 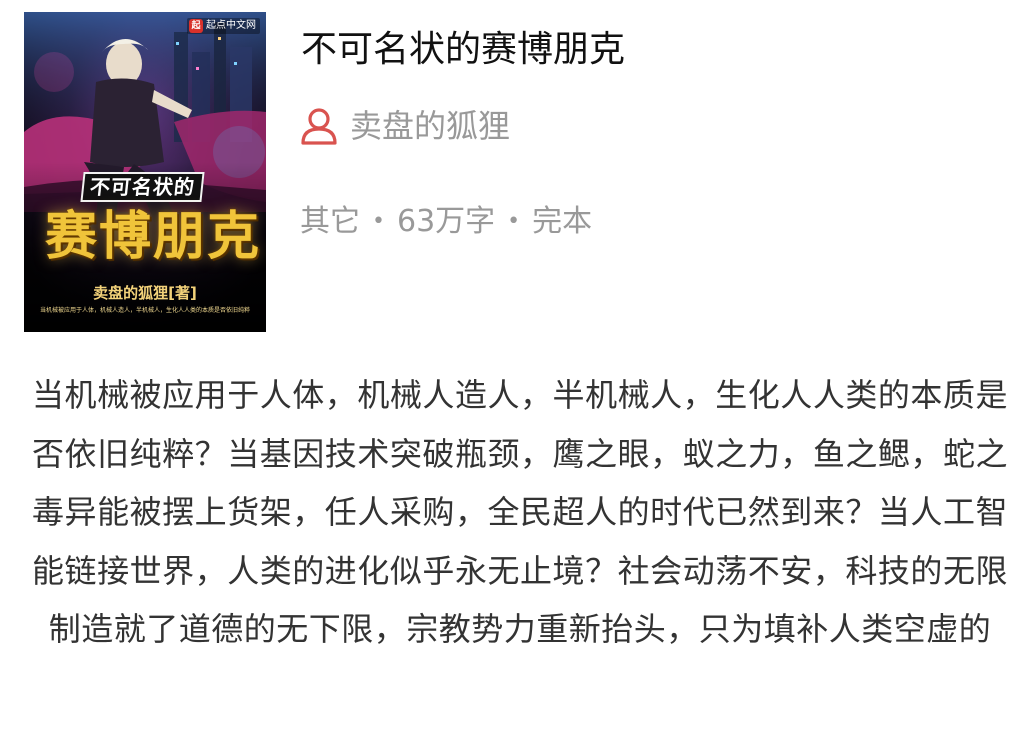 What do you see at coordinates (430, 126) in the screenshot?
I see `author-name: 卖盘的狐狸` at bounding box center [430, 126].